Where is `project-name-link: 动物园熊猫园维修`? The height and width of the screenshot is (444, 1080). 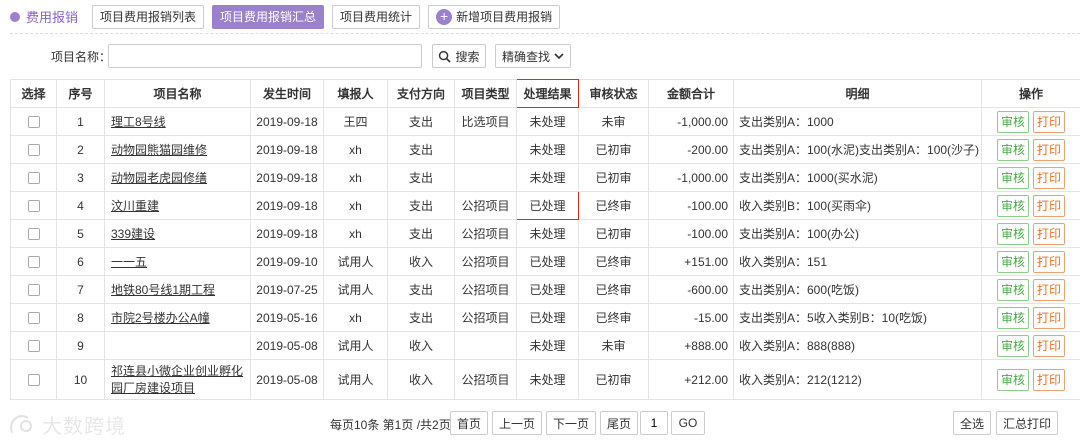
project-name-link: 动物园熊猫园维修 is located at coordinates (159, 150).